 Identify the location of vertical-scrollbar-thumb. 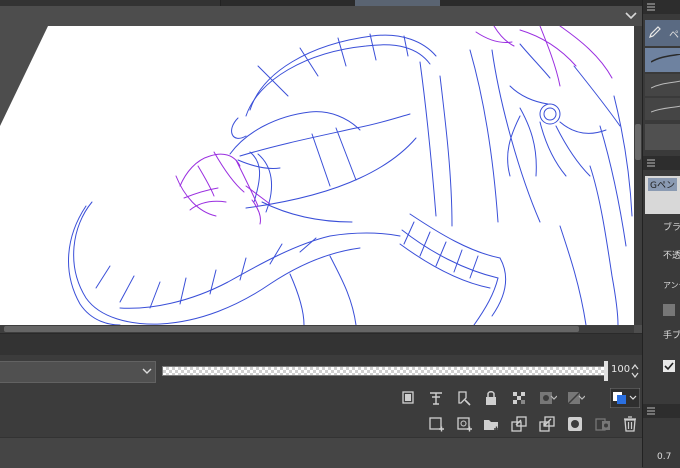
(638, 142).